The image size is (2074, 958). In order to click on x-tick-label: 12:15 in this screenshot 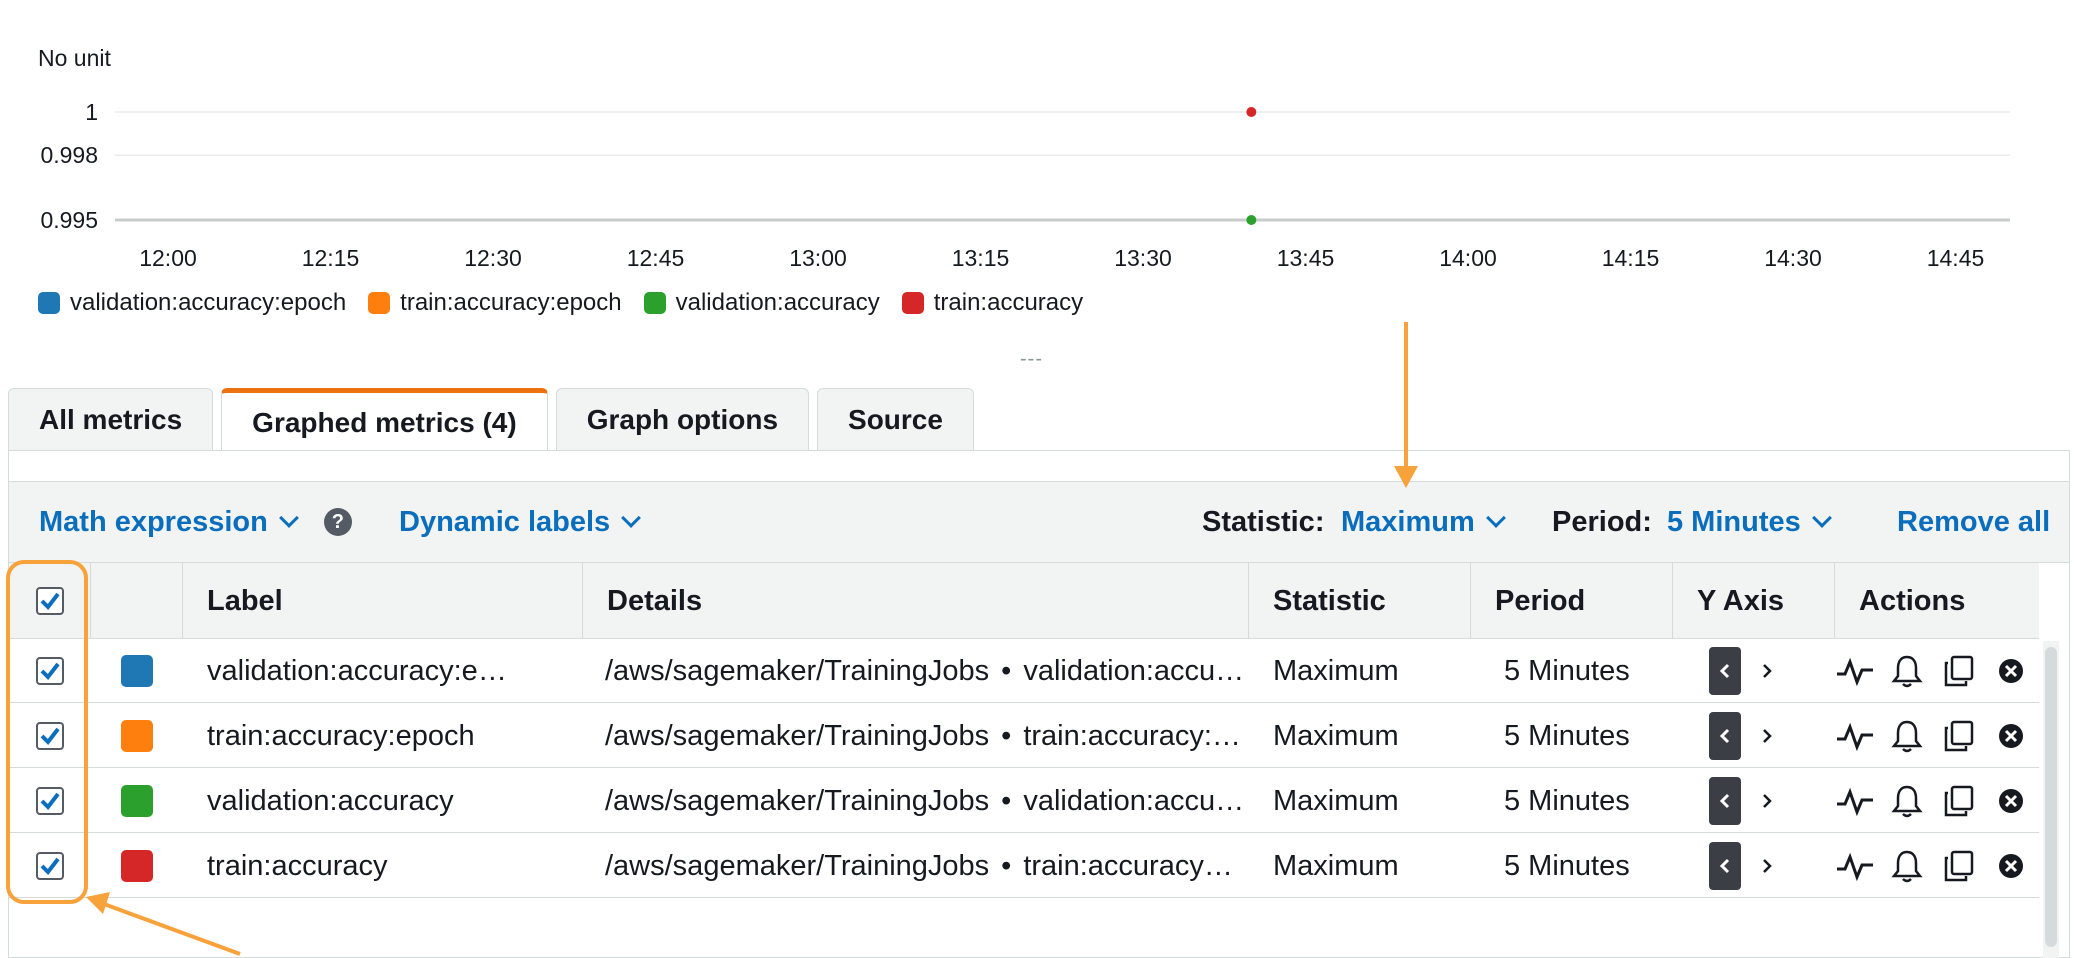, I will do `click(331, 258)`.